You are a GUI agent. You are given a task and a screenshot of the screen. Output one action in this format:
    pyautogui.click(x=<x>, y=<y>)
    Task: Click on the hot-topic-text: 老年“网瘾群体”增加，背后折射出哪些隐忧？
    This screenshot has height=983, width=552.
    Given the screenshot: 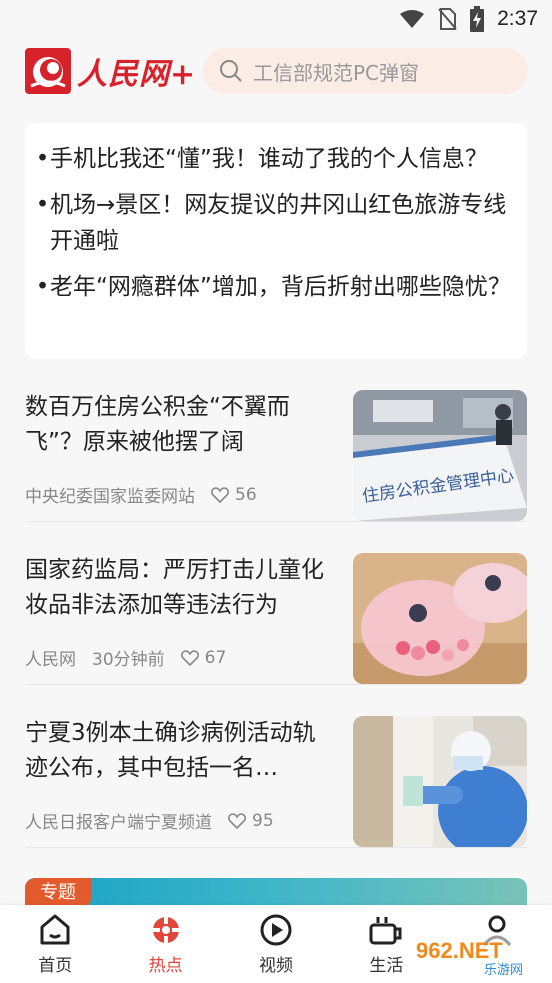 What is the action you would take?
    pyautogui.click(x=280, y=287)
    